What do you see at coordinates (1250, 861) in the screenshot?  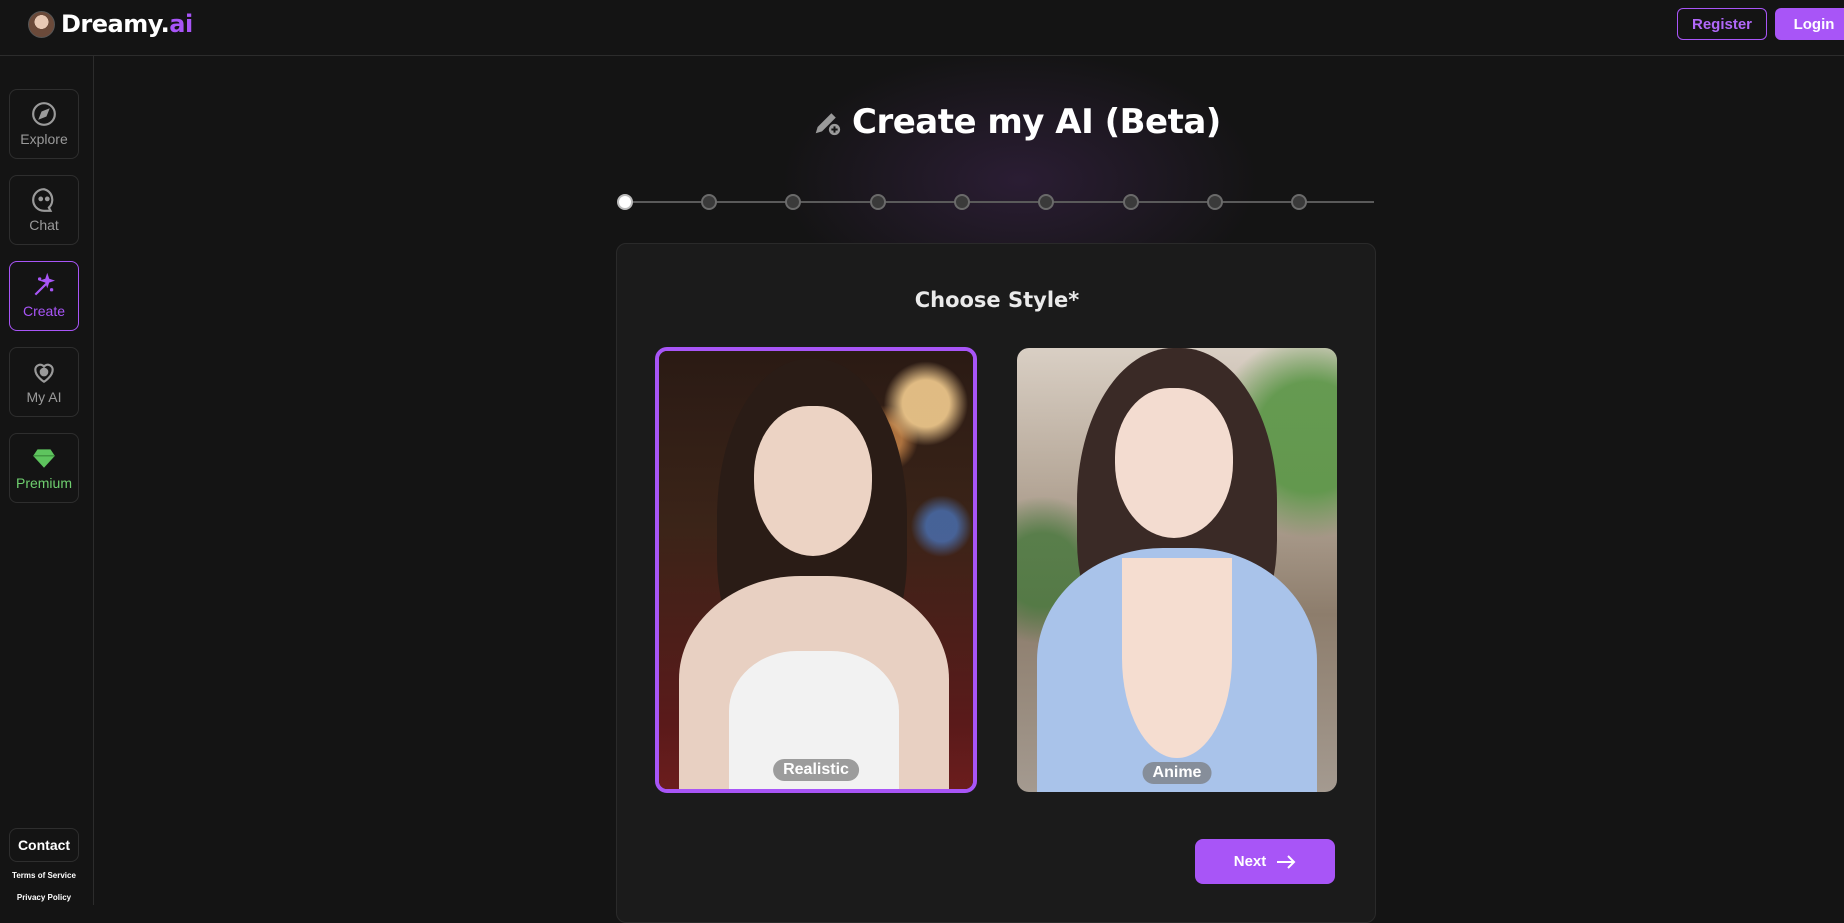 I see `next-button-label: Next` at bounding box center [1250, 861].